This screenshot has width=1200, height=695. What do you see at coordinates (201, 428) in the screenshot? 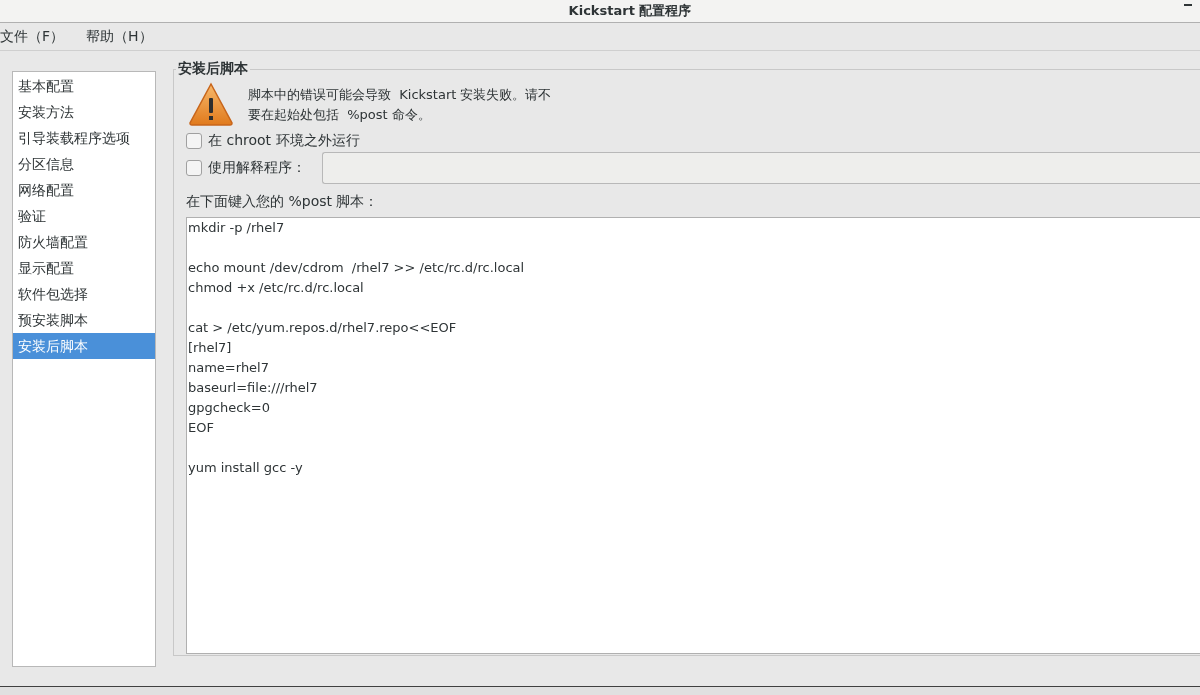
I see `script-line: EOF` at bounding box center [201, 428].